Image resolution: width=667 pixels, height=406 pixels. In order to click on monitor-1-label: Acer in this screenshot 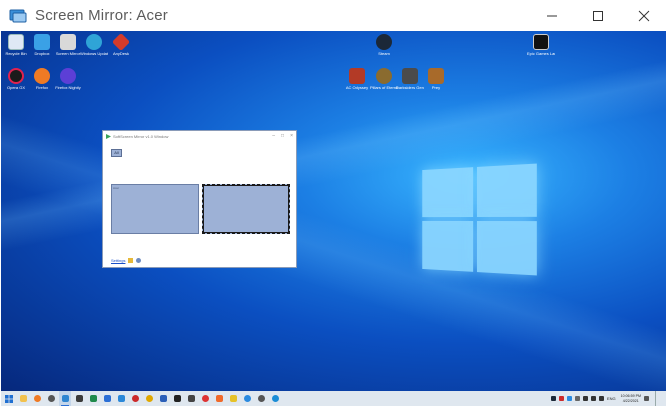, I will do `click(116, 188)`.